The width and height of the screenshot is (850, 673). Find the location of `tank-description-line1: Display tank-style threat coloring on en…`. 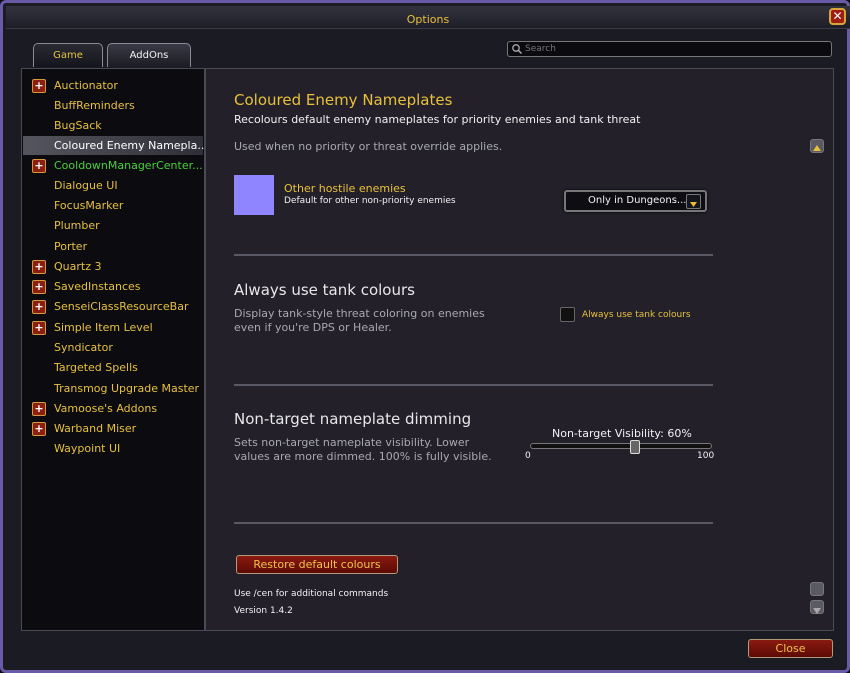

tank-description-line1: Display tank-style threat coloring on en… is located at coordinates (359, 313).